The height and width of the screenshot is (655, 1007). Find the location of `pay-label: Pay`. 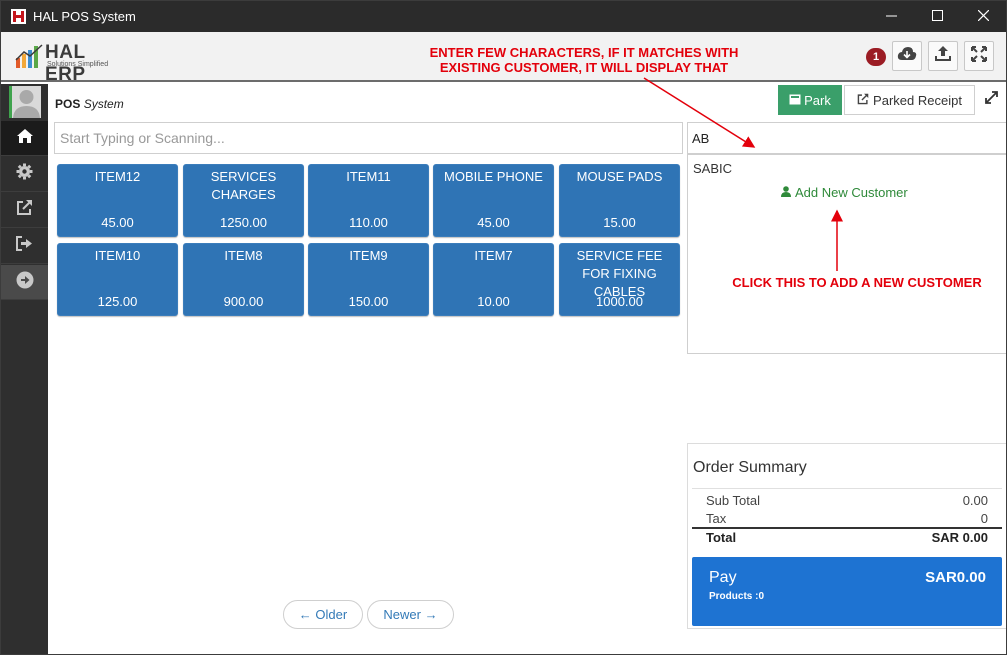

pay-label: Pay is located at coordinates (723, 577).